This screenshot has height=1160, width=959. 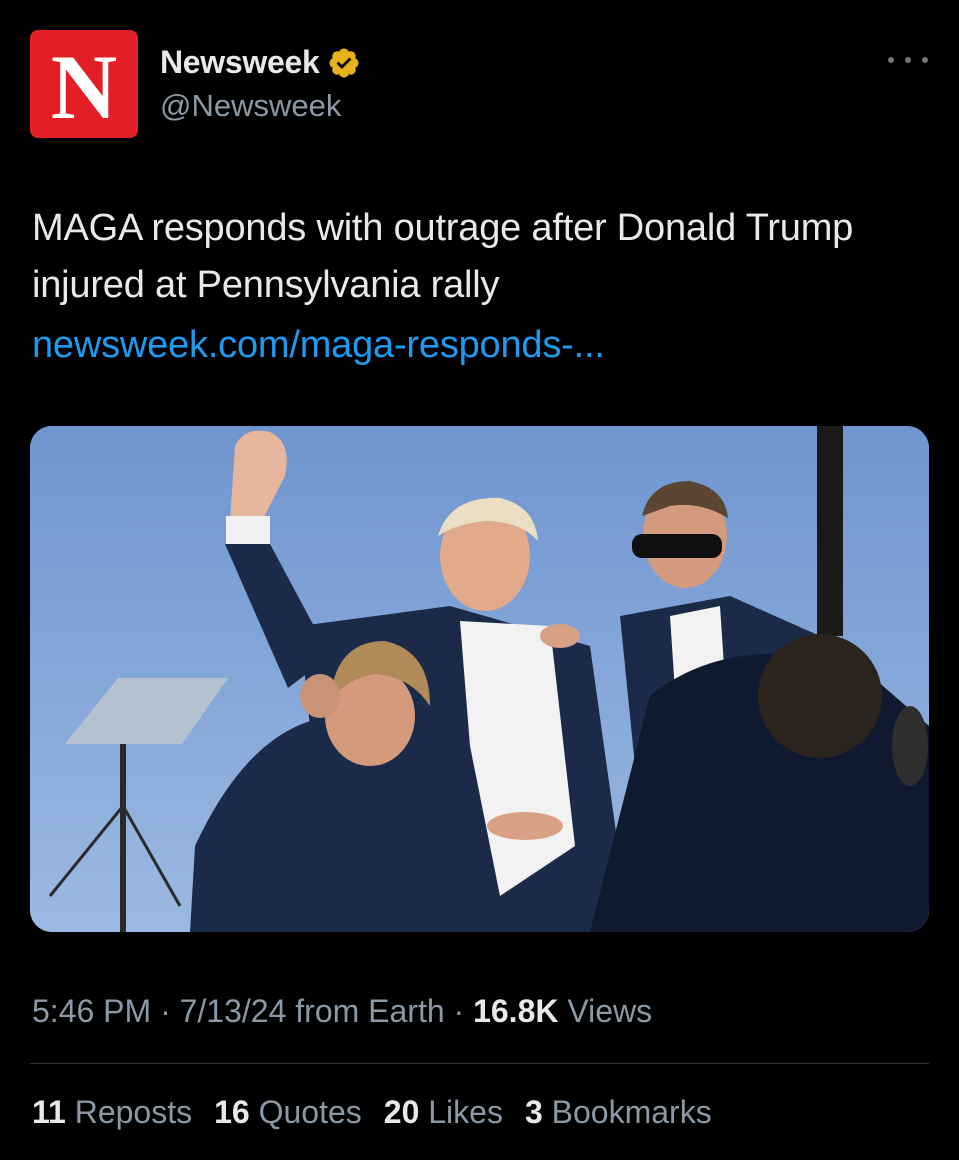 What do you see at coordinates (233, 1011) in the screenshot?
I see `post-date: 7/13/24` at bounding box center [233, 1011].